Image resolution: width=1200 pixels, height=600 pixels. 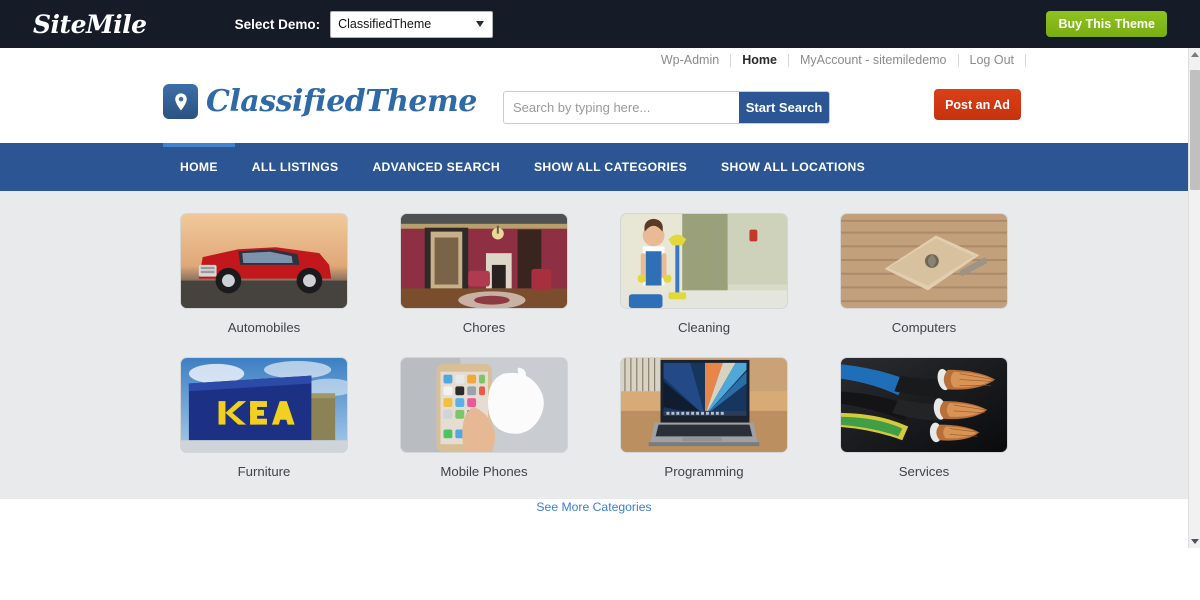 What do you see at coordinates (199, 167) in the screenshot?
I see `nav-item-home: HOME` at bounding box center [199, 167].